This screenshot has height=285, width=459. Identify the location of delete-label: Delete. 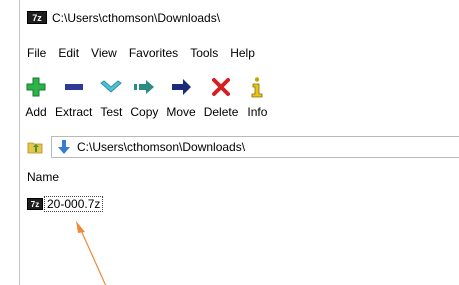
(221, 112).